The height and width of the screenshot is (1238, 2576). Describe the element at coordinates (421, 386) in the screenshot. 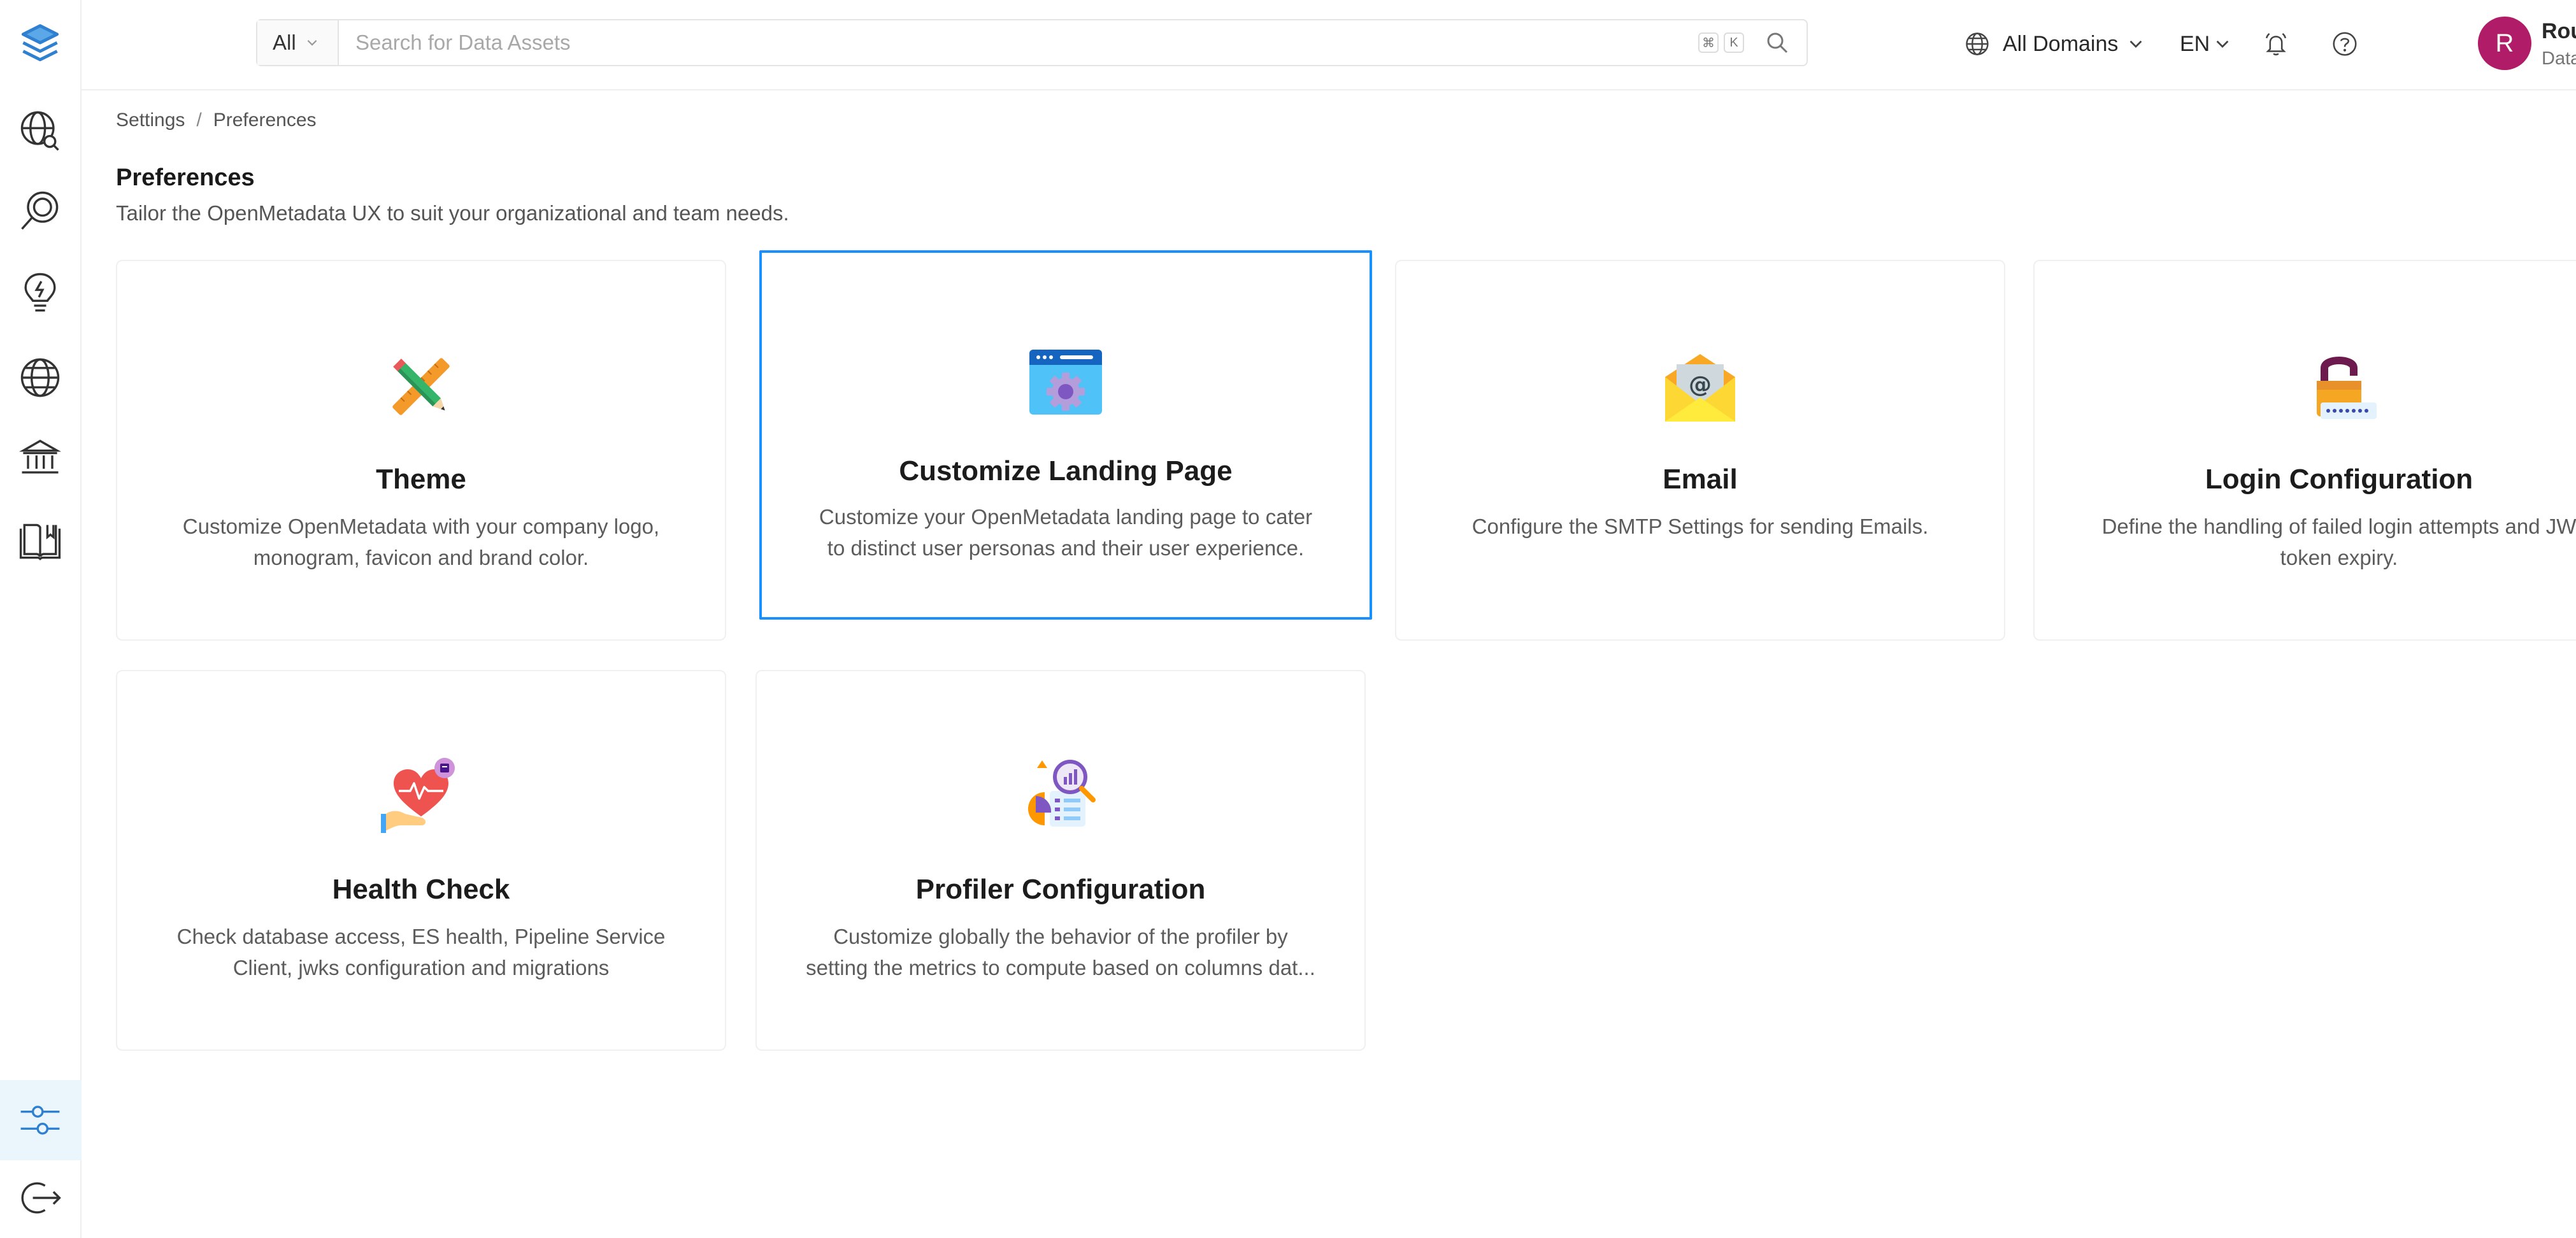

I see `pencil-ruler-icon` at that location.